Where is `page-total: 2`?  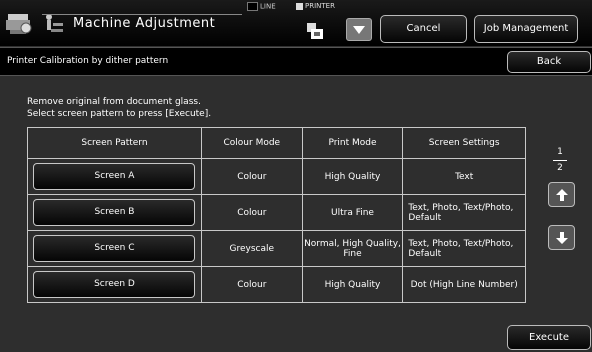 page-total: 2 is located at coordinates (560, 168).